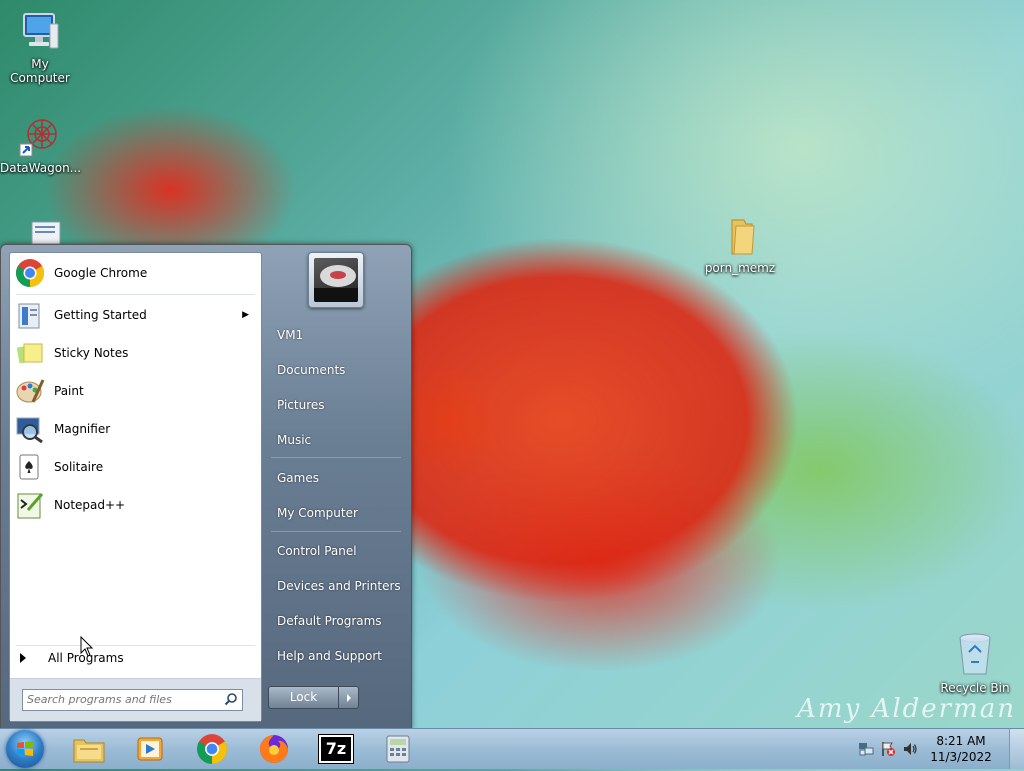 Image resolution: width=1024 pixels, height=771 pixels. I want to click on clock-time: 8:21 AM, so click(961, 741).